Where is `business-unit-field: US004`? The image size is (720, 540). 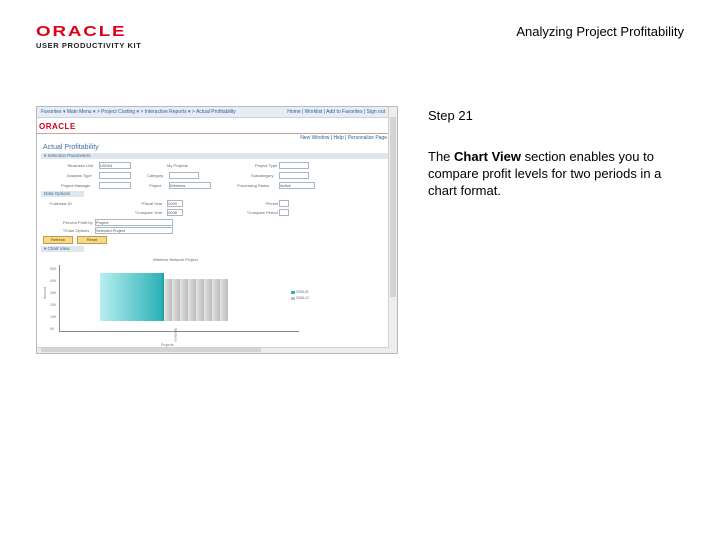
business-unit-field: US004 is located at coordinates (115, 165).